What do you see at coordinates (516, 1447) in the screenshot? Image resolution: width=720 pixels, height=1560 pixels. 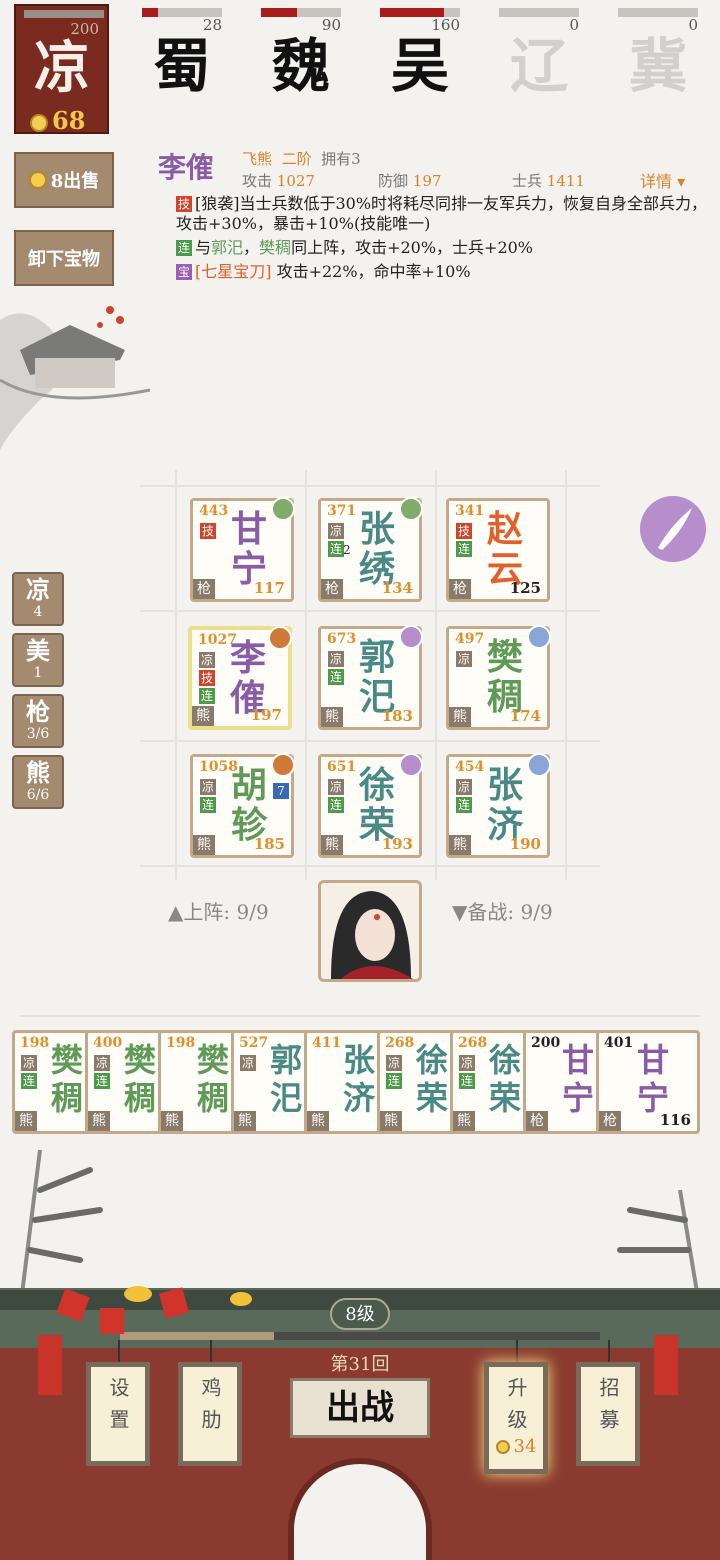 I see `upgrade-cost: 34` at bounding box center [516, 1447].